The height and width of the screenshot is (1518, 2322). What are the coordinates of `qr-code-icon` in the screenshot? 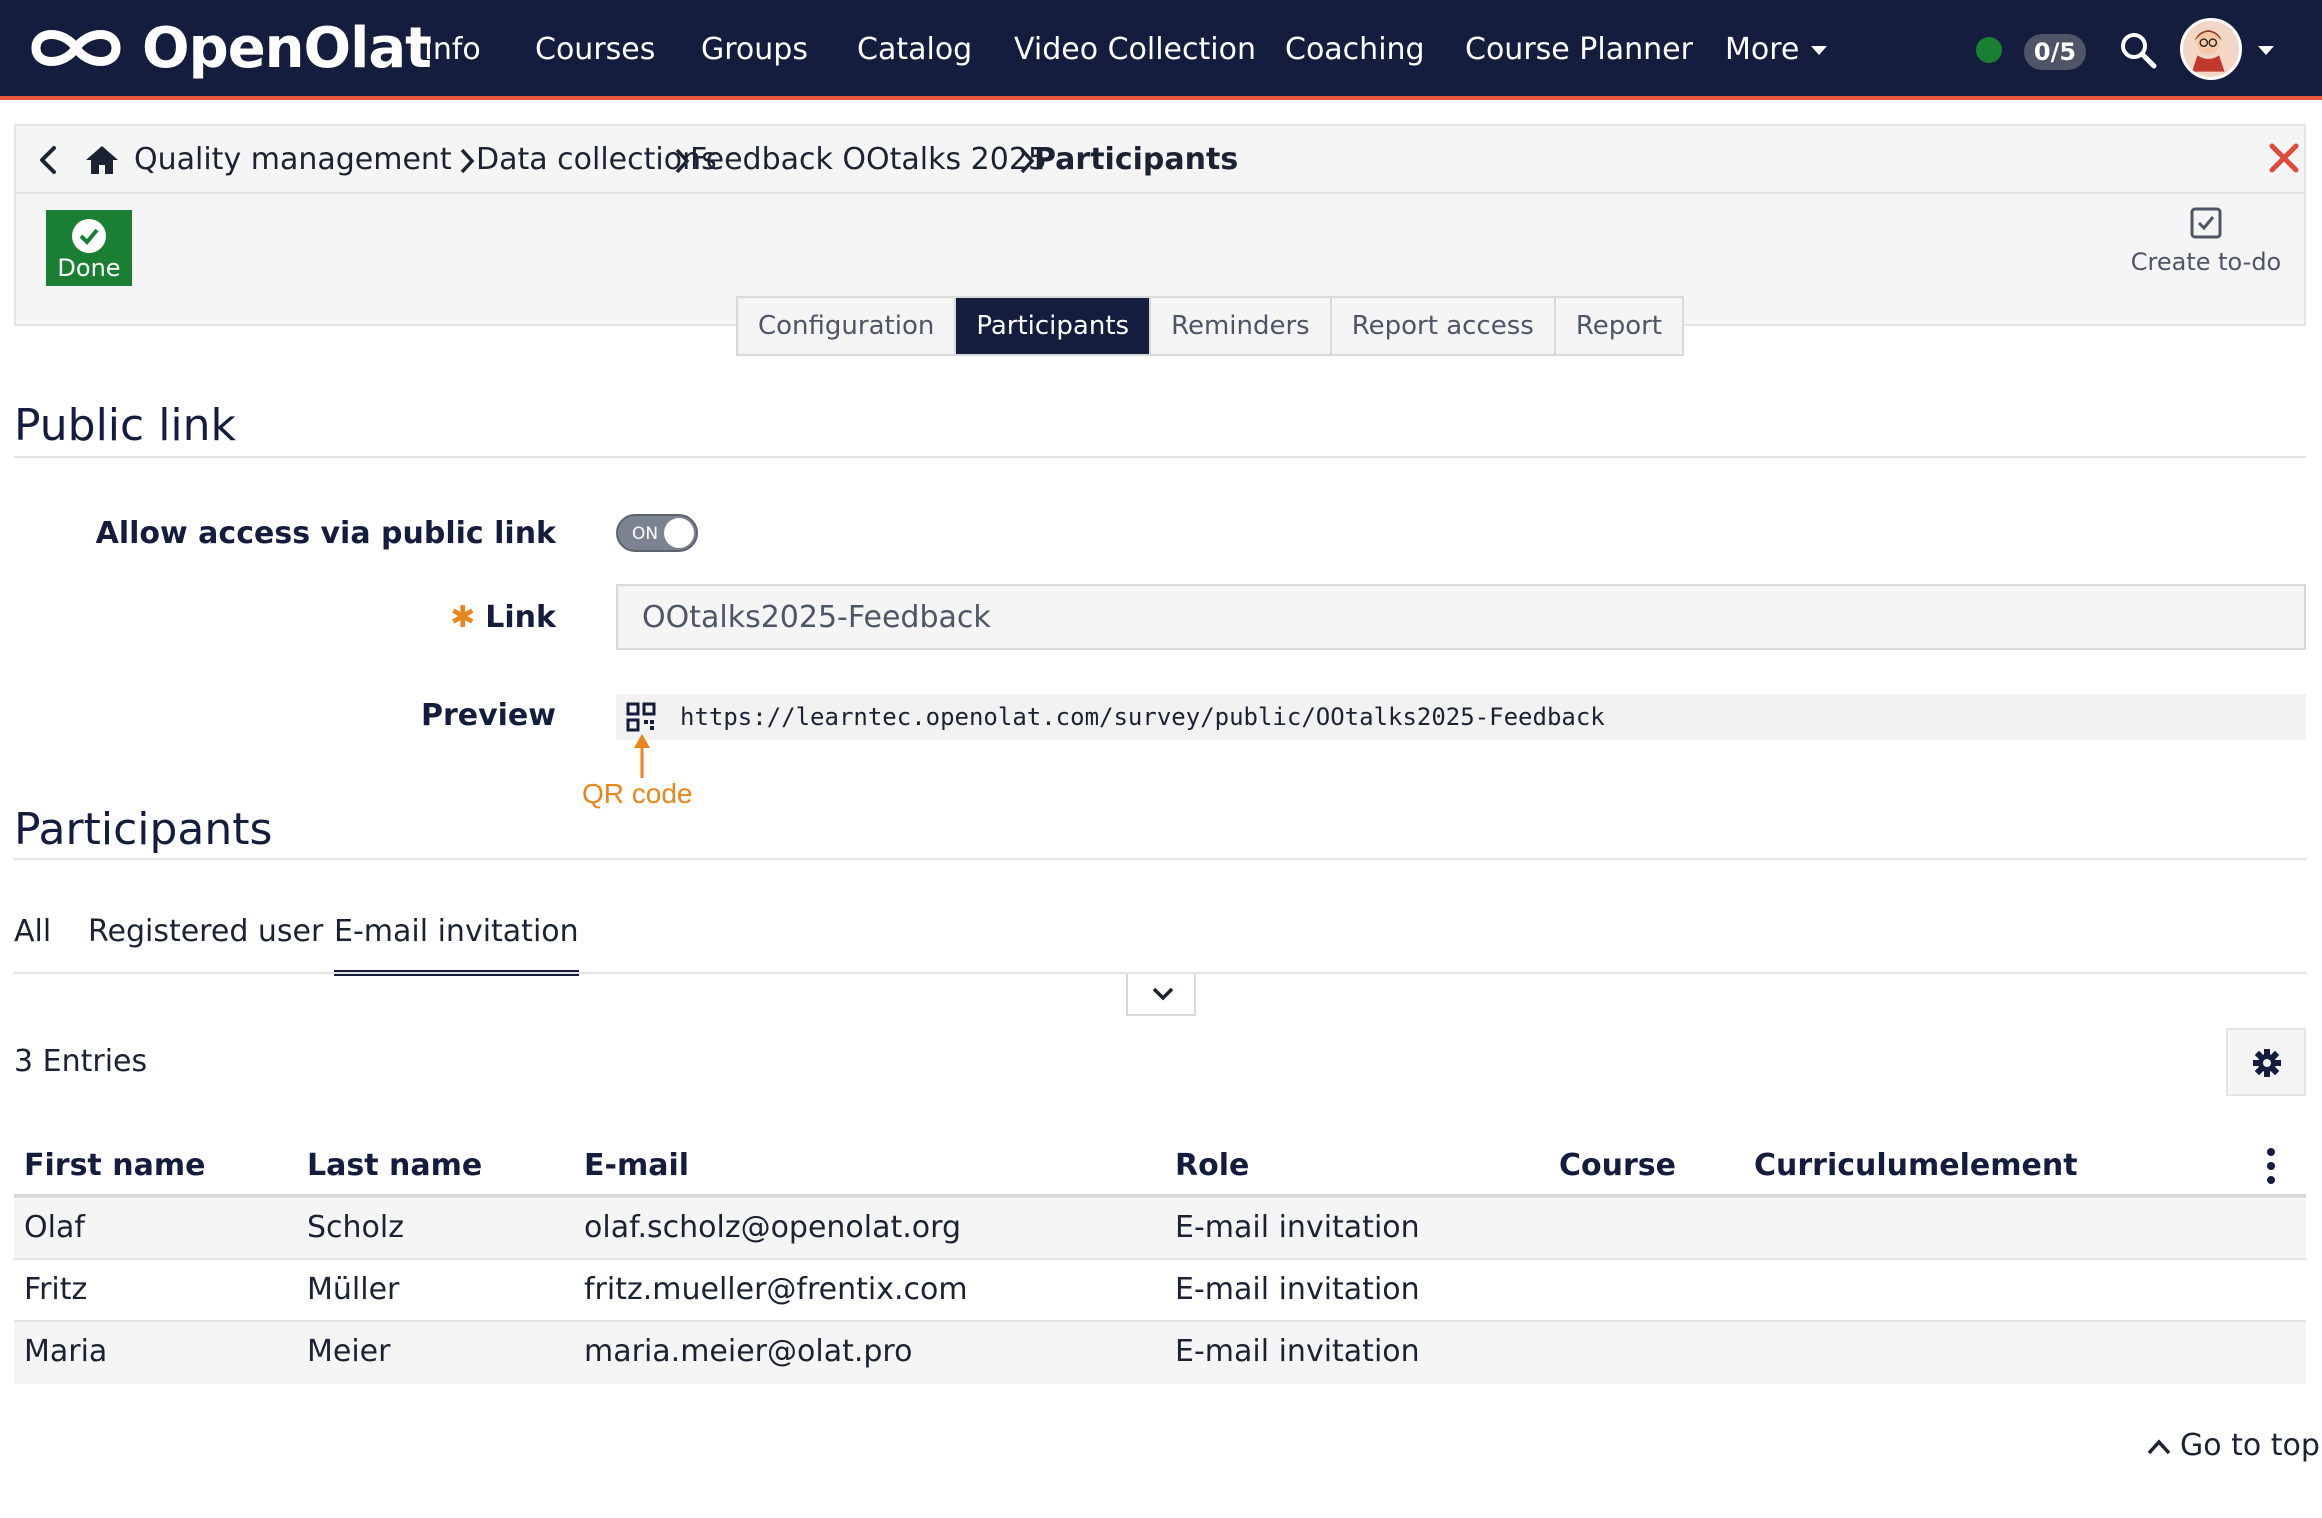 It's located at (641, 717).